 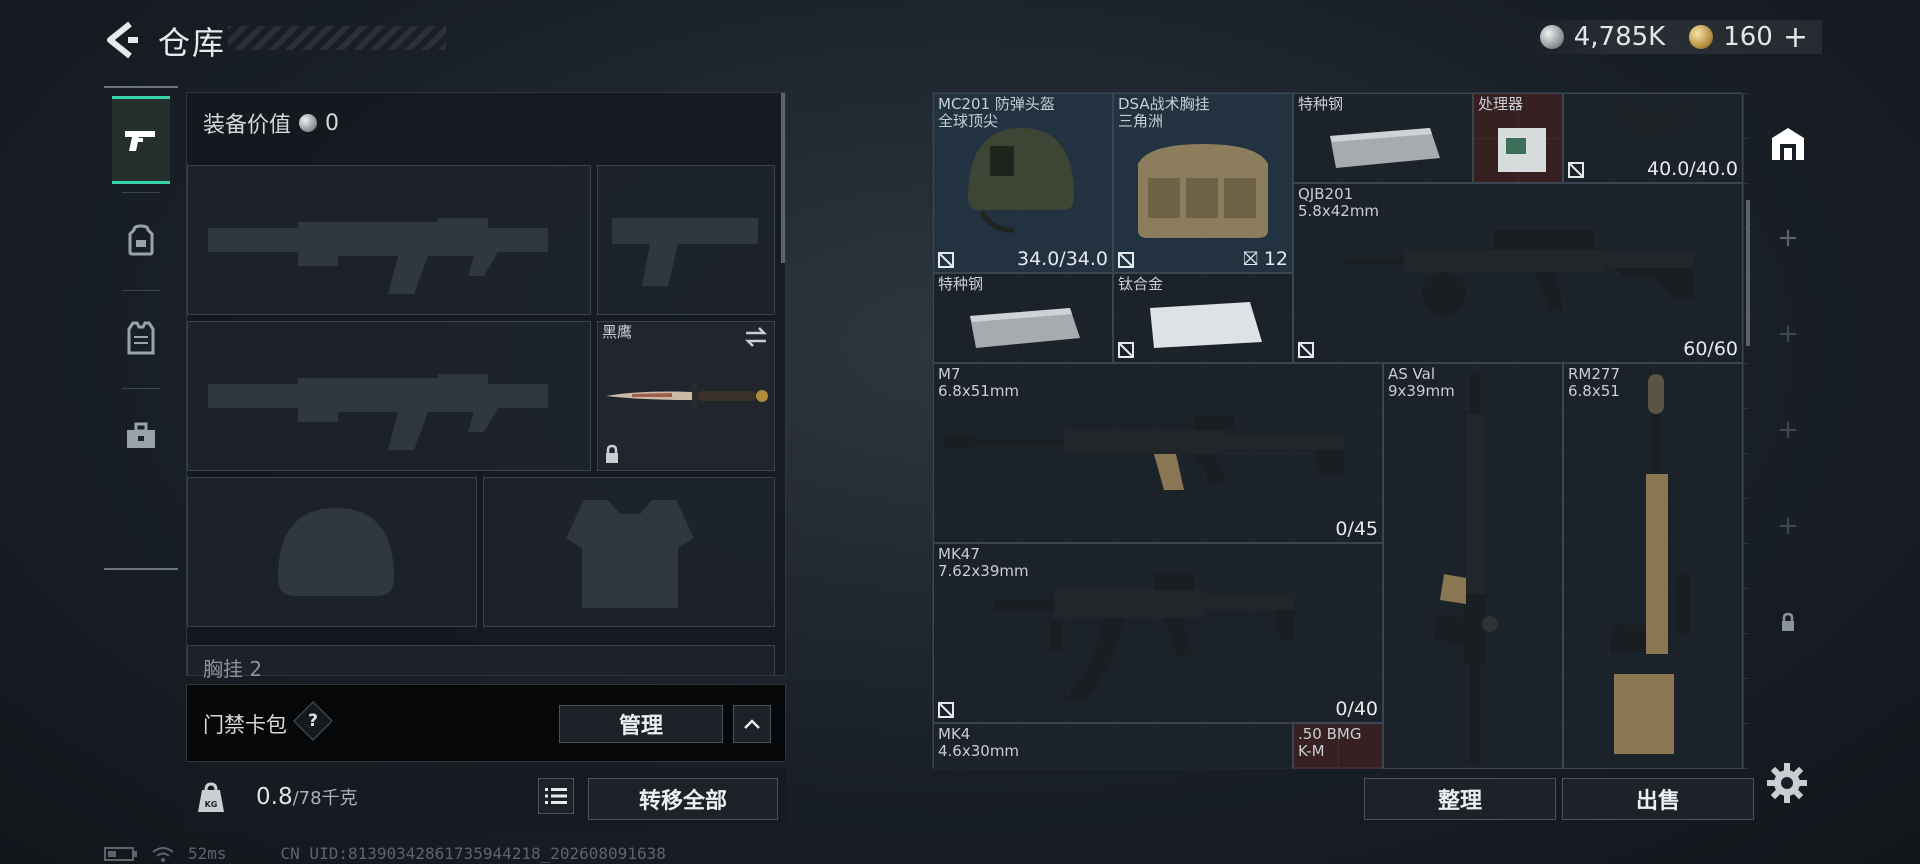 What do you see at coordinates (979, 382) in the screenshot?
I see `item-name: M7 6.8x51mm` at bounding box center [979, 382].